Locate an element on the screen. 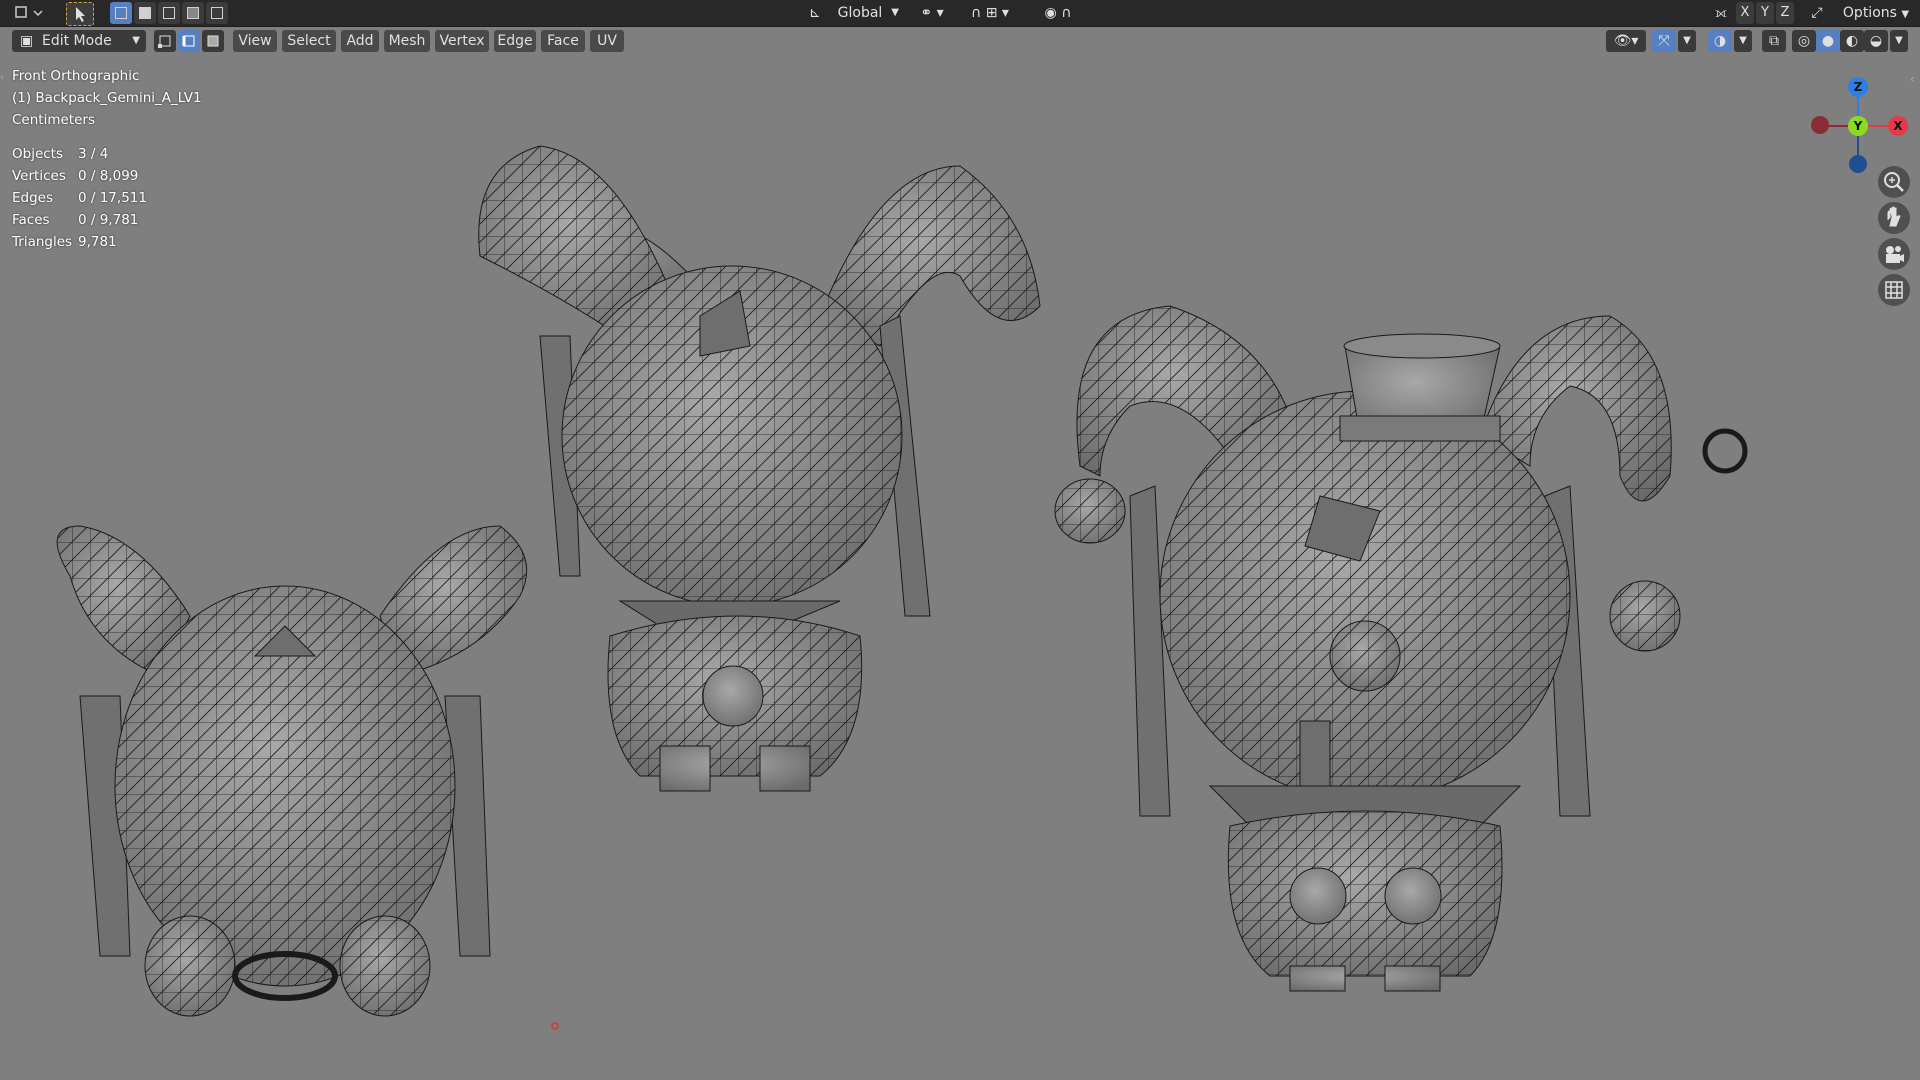  menu-face: Face is located at coordinates (563, 41).